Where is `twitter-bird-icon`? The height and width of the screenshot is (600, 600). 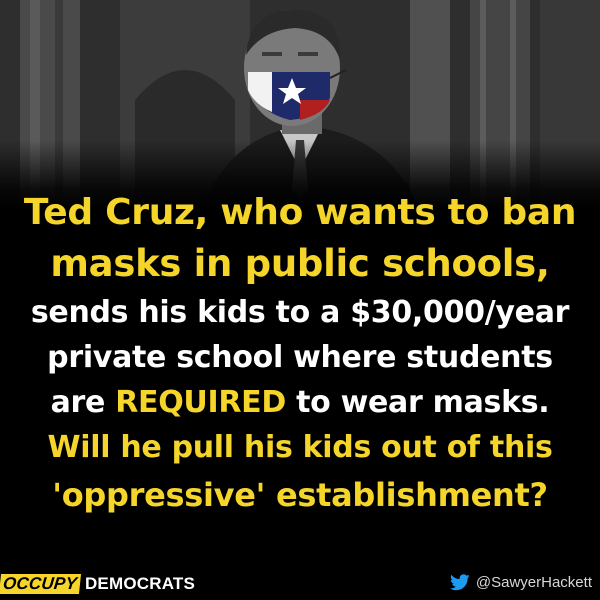
twitter-bird-icon is located at coordinates (459, 582).